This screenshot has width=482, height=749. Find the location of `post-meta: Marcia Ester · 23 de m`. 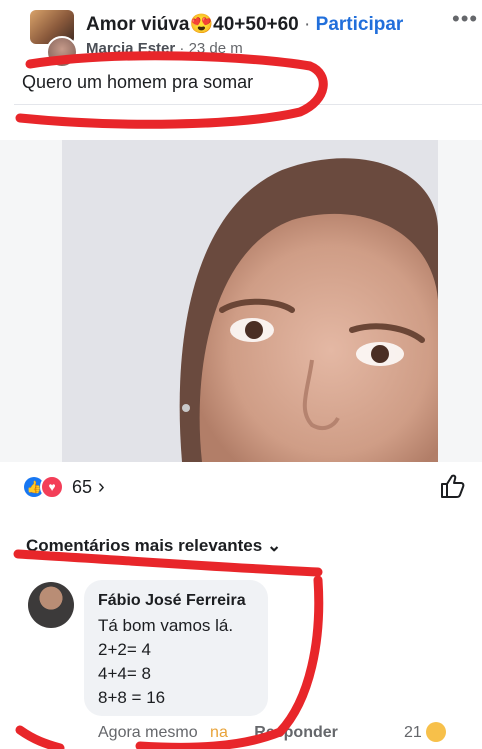

post-meta: Marcia Ester · 23 de m is located at coordinates (164, 48).